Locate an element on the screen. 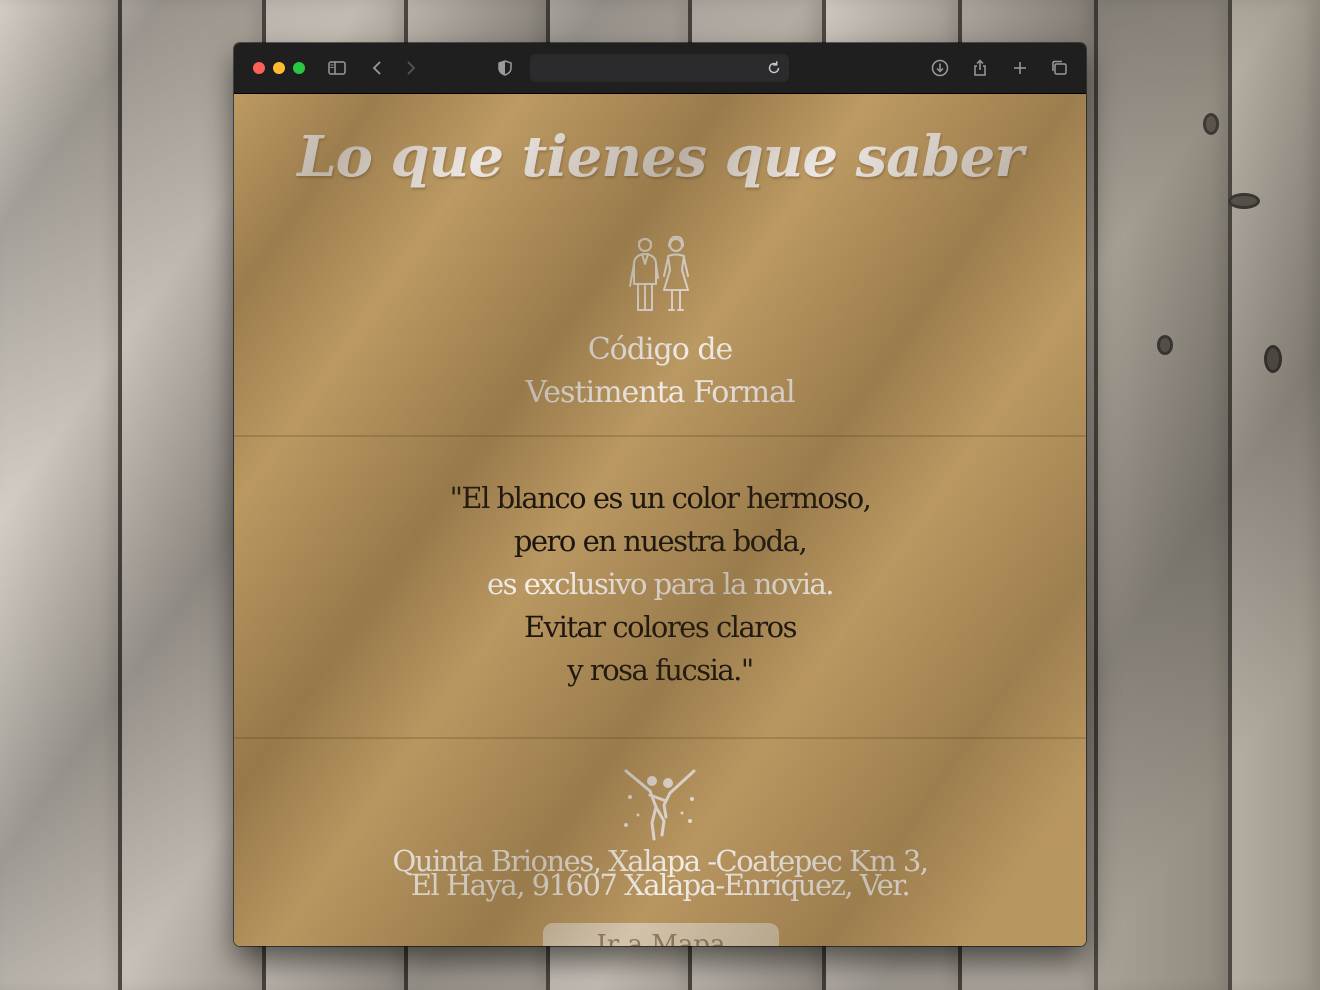 The width and height of the screenshot is (1320, 990). address-bar is located at coordinates (659, 68).